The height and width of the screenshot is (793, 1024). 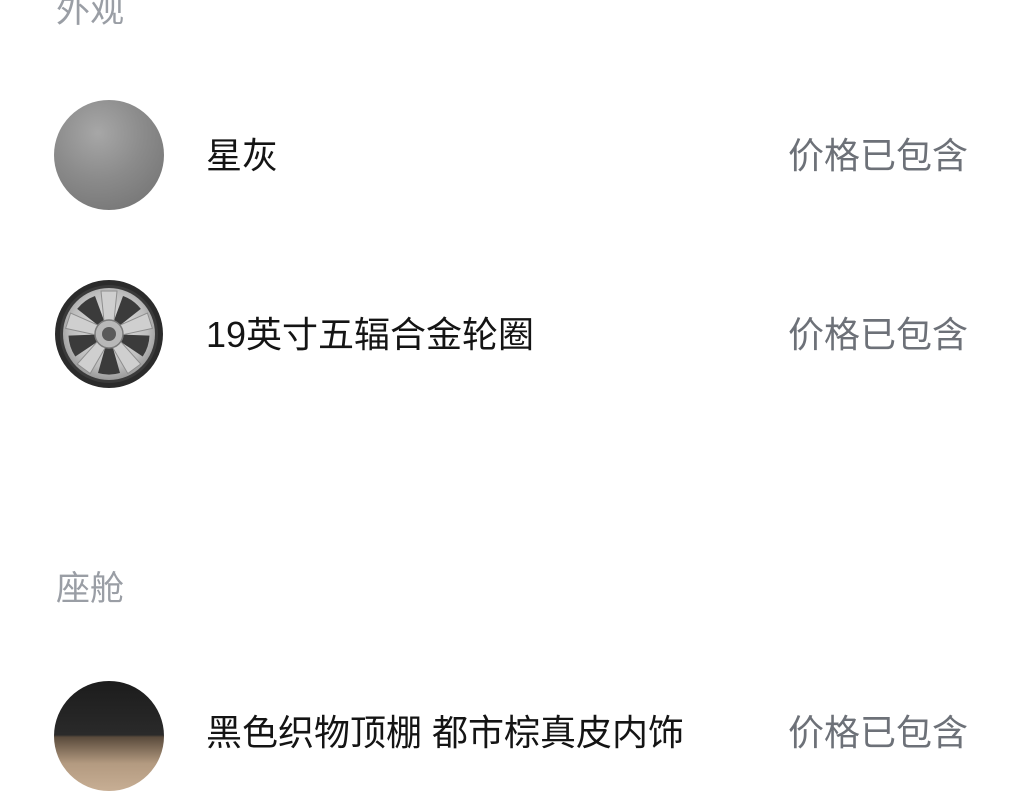 What do you see at coordinates (90, 15) in the screenshot?
I see `section-title-exterior: 外观` at bounding box center [90, 15].